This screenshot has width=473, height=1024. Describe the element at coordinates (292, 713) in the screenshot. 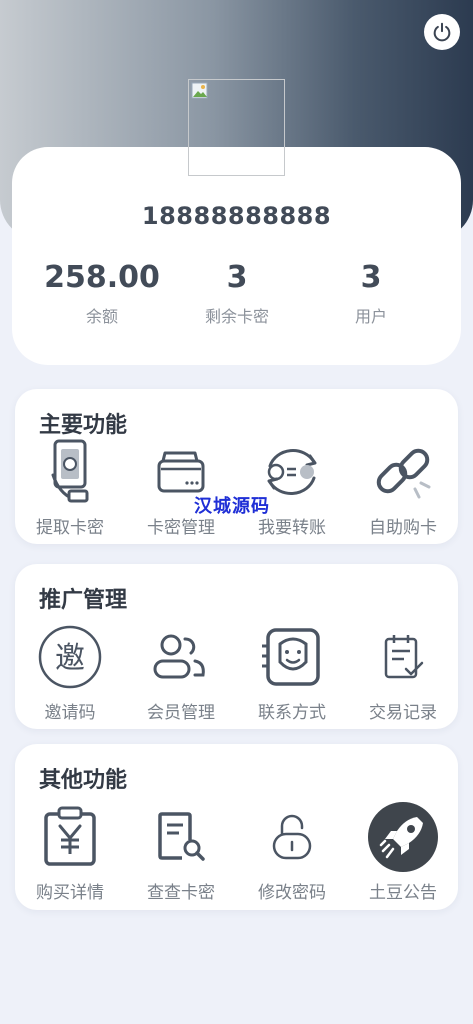

I see `item-label: 联系方式` at that location.